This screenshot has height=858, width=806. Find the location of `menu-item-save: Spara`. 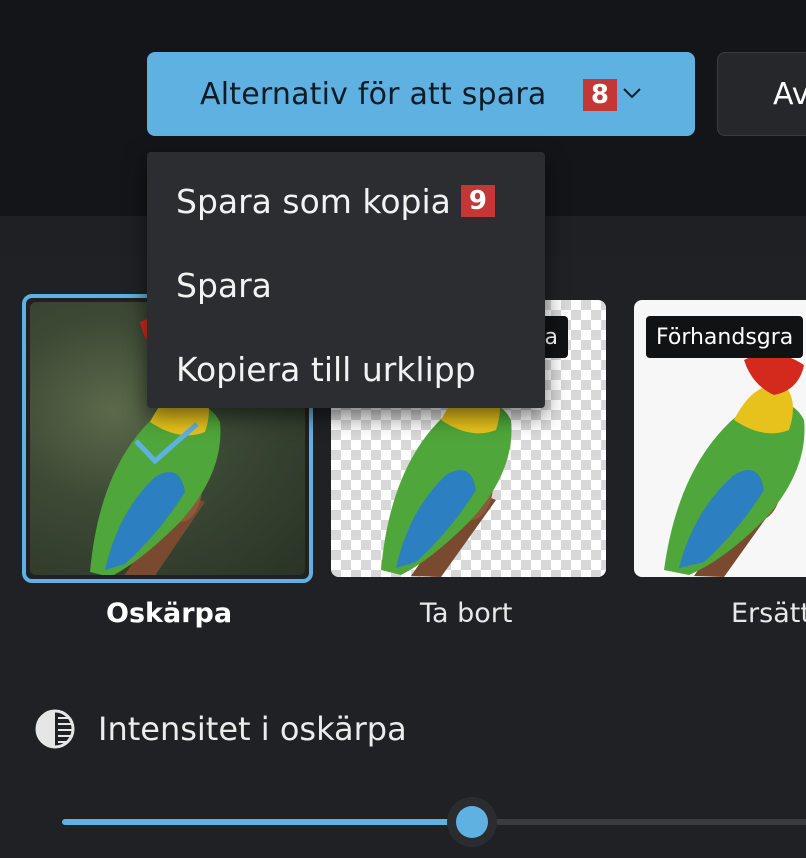

menu-item-save: Spara is located at coordinates (224, 285).